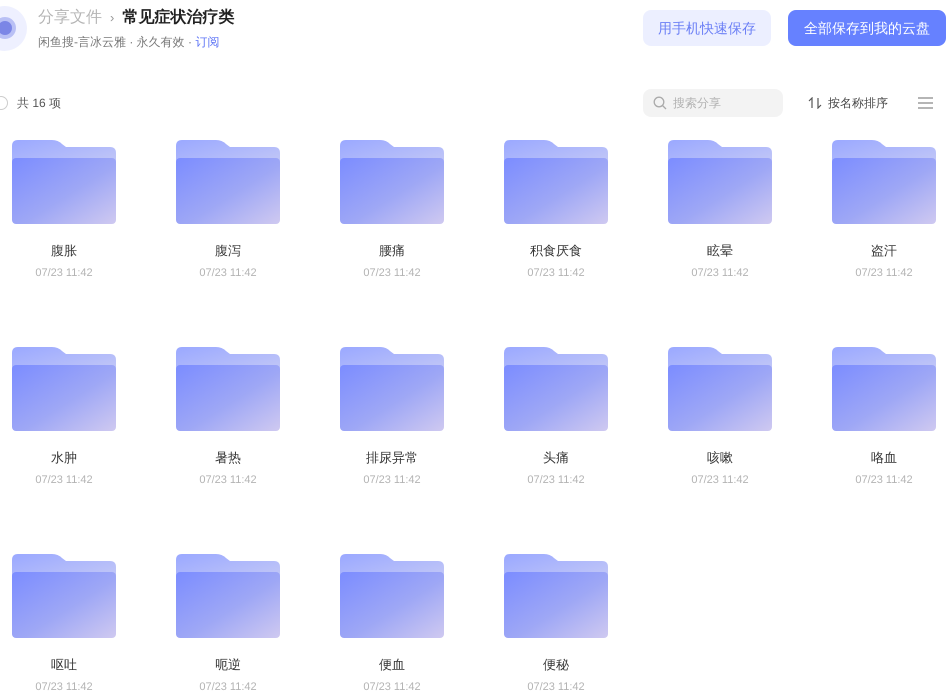 This screenshot has height=699, width=949. Describe the element at coordinates (228, 664) in the screenshot. I see `folder-name: 呃逆` at that location.